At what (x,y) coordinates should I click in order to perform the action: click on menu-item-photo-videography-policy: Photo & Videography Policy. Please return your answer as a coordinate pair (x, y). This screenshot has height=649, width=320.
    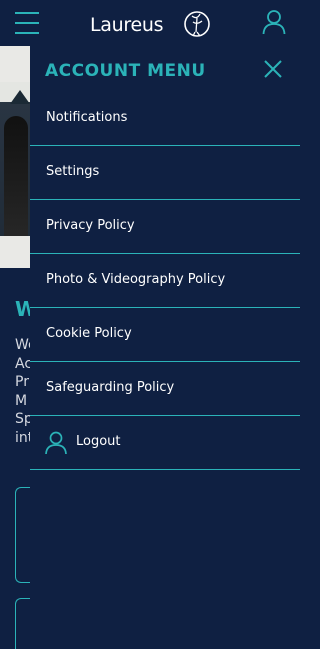
    Looking at the image, I should click on (165, 281).